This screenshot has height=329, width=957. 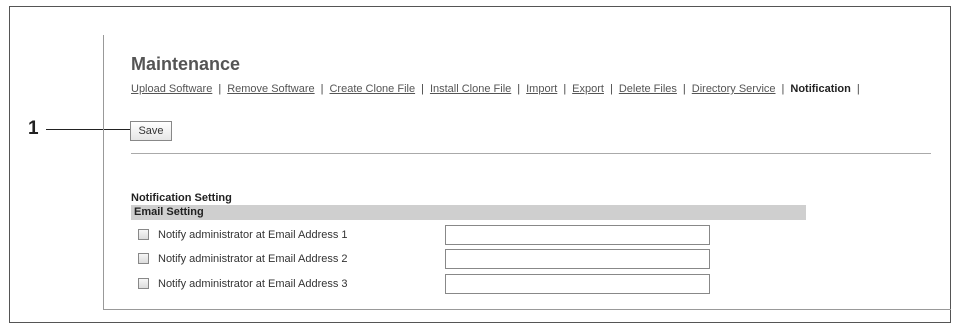 What do you see at coordinates (577, 259) in the screenshot?
I see `email-address-2-input` at bounding box center [577, 259].